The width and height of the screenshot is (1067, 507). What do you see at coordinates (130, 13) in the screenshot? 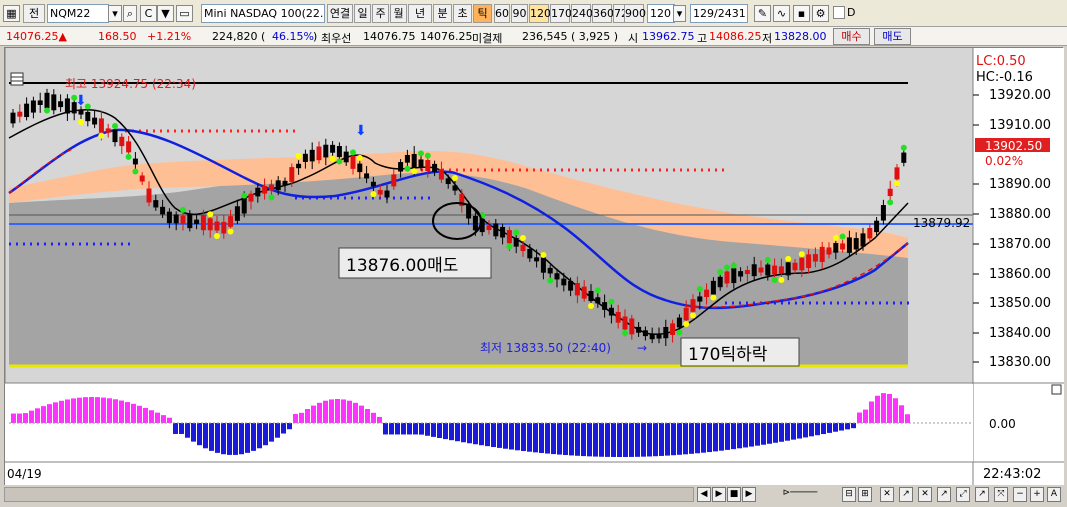
I see `search-icon: ⌕` at bounding box center [130, 13].